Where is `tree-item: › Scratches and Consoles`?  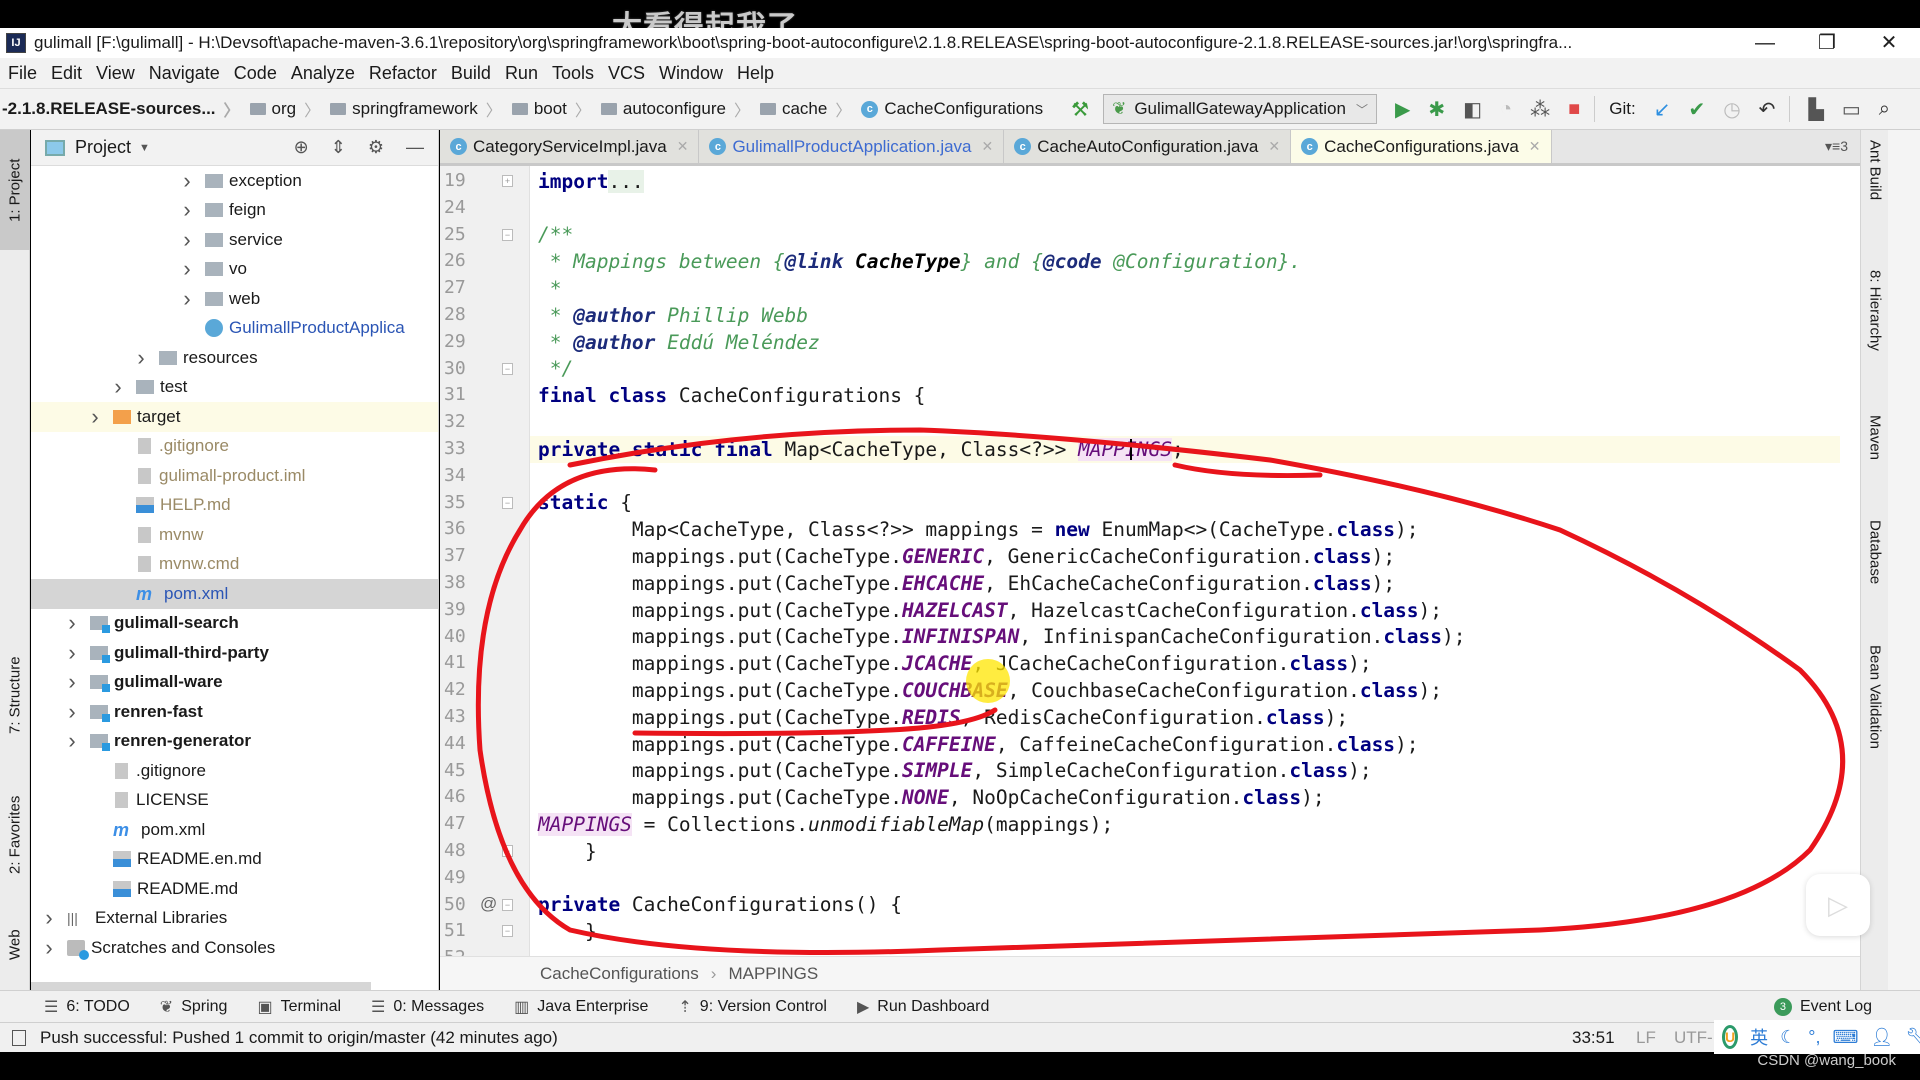 tree-item: › Scratches and Consoles is located at coordinates (234, 948).